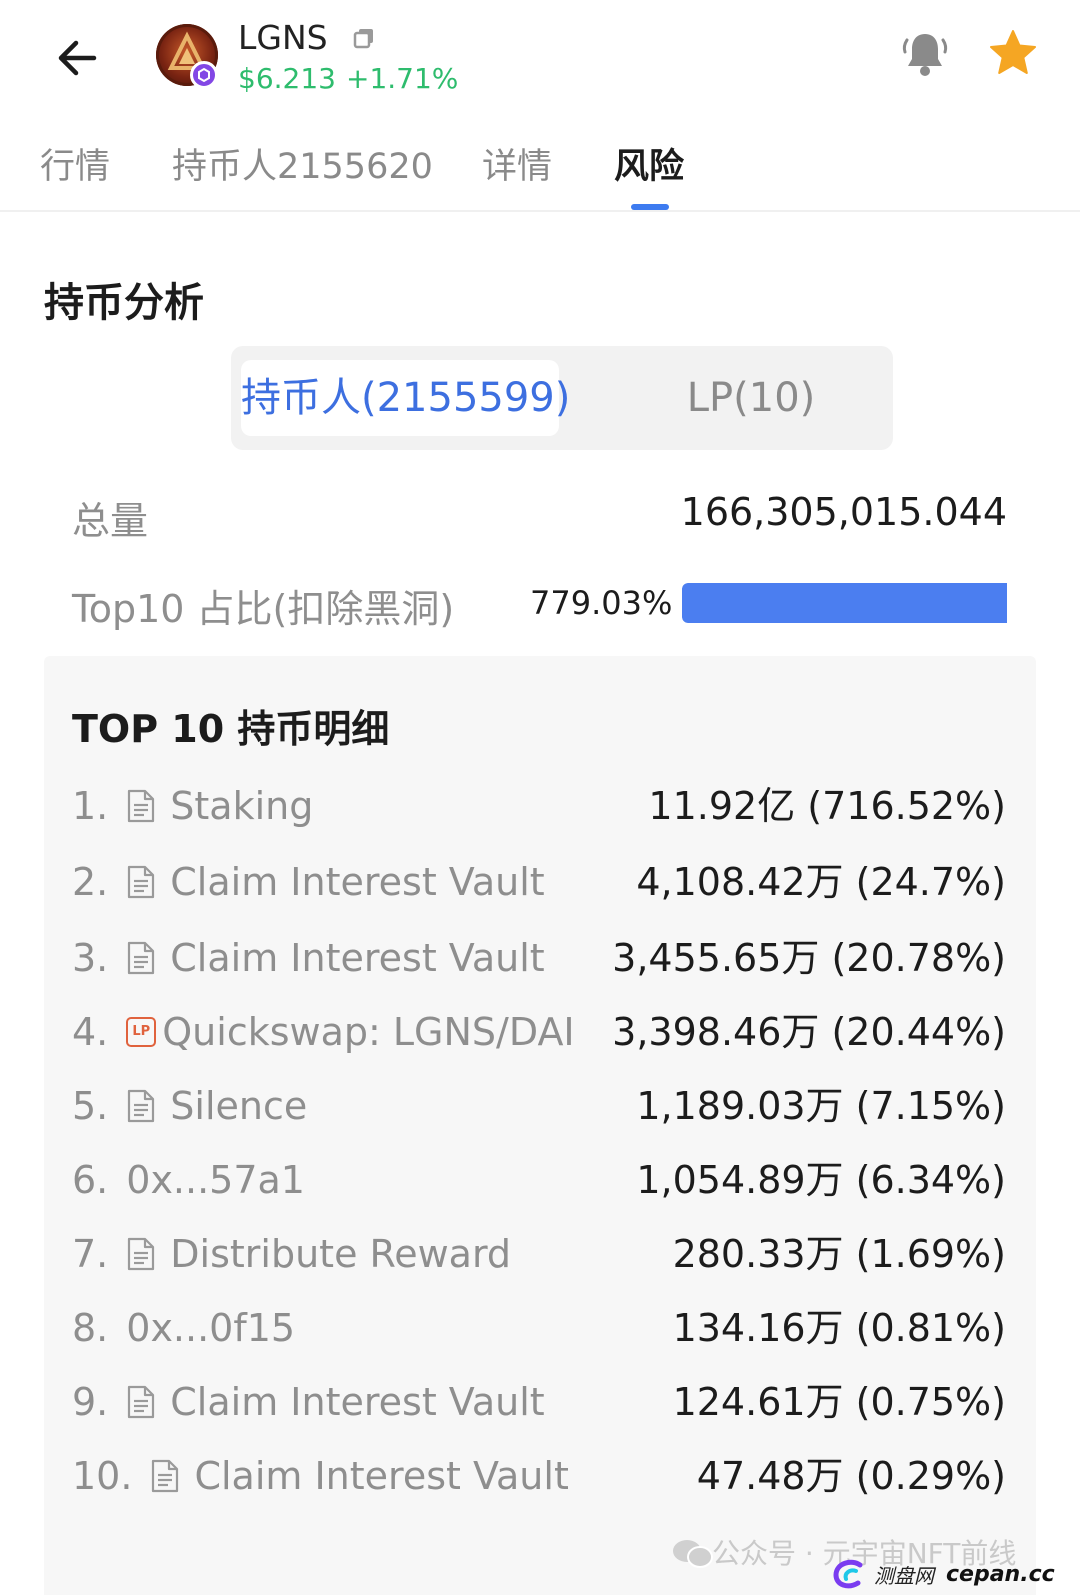  Describe the element at coordinates (809, 958) in the screenshot. I see `holder-amount: 3,455.65万 (20.78%)` at that location.